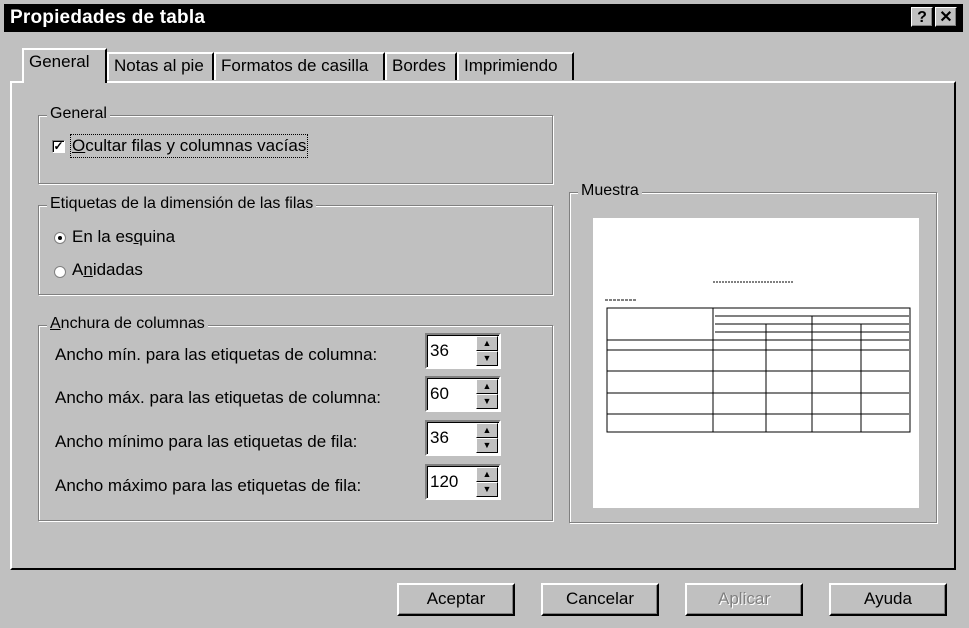 The image size is (969, 628). I want to click on legend-text: nchura de columnas, so click(132, 323).